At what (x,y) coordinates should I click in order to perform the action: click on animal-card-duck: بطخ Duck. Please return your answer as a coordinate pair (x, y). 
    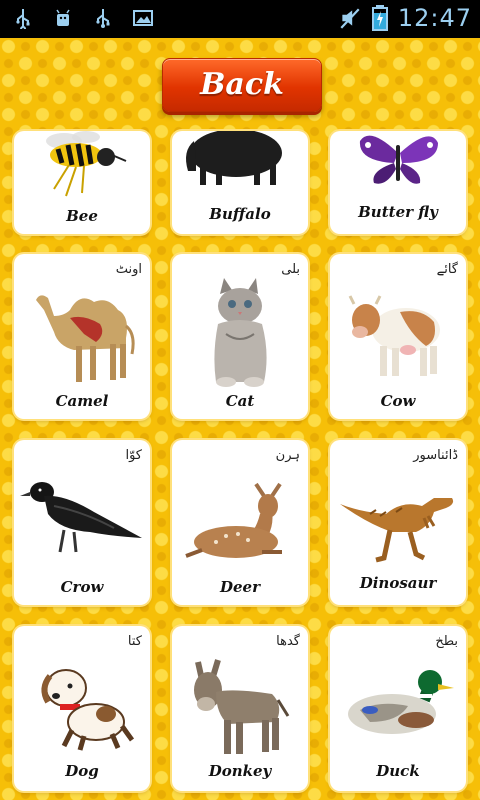
    Looking at the image, I should click on (398, 708).